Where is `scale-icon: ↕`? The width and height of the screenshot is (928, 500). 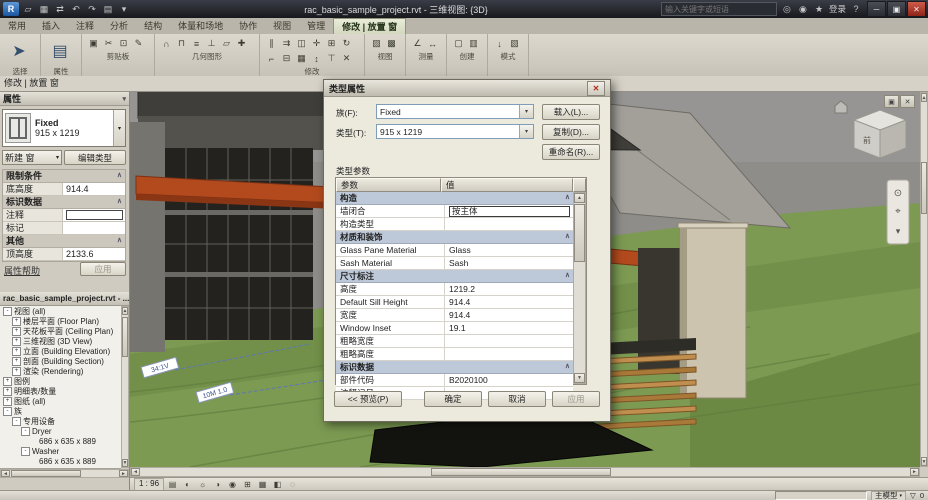 scale-icon: ↕ is located at coordinates (316, 58).